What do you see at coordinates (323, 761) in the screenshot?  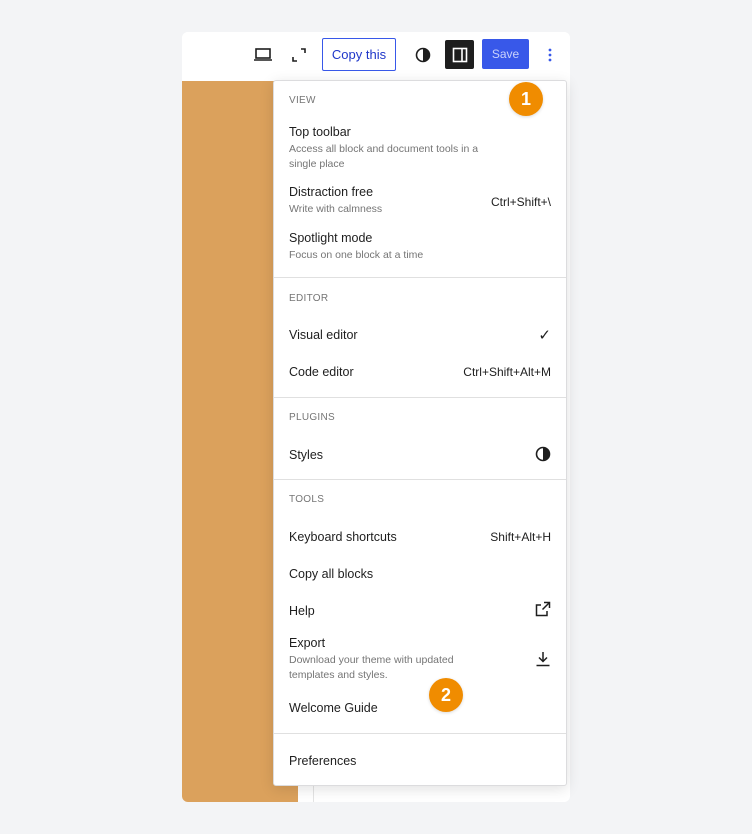 I see `menu-item-label: Preferences` at bounding box center [323, 761].